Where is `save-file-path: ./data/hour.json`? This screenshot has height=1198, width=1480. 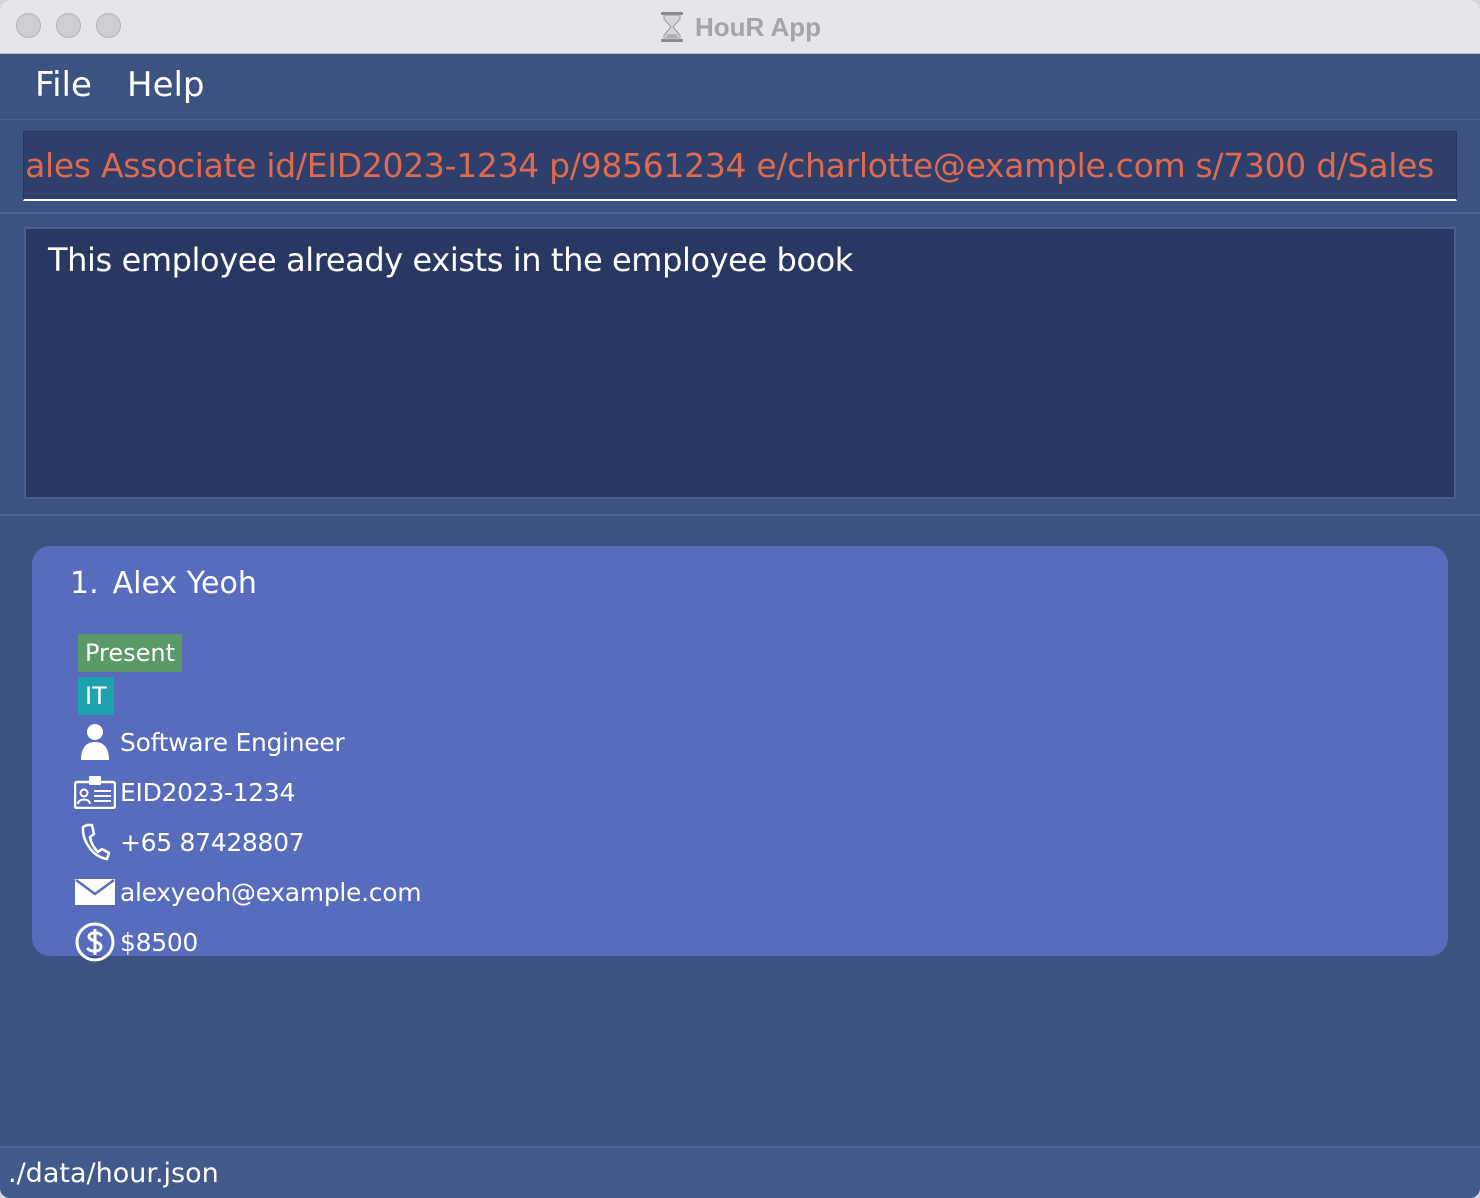 save-file-path: ./data/hour.json is located at coordinates (113, 1173).